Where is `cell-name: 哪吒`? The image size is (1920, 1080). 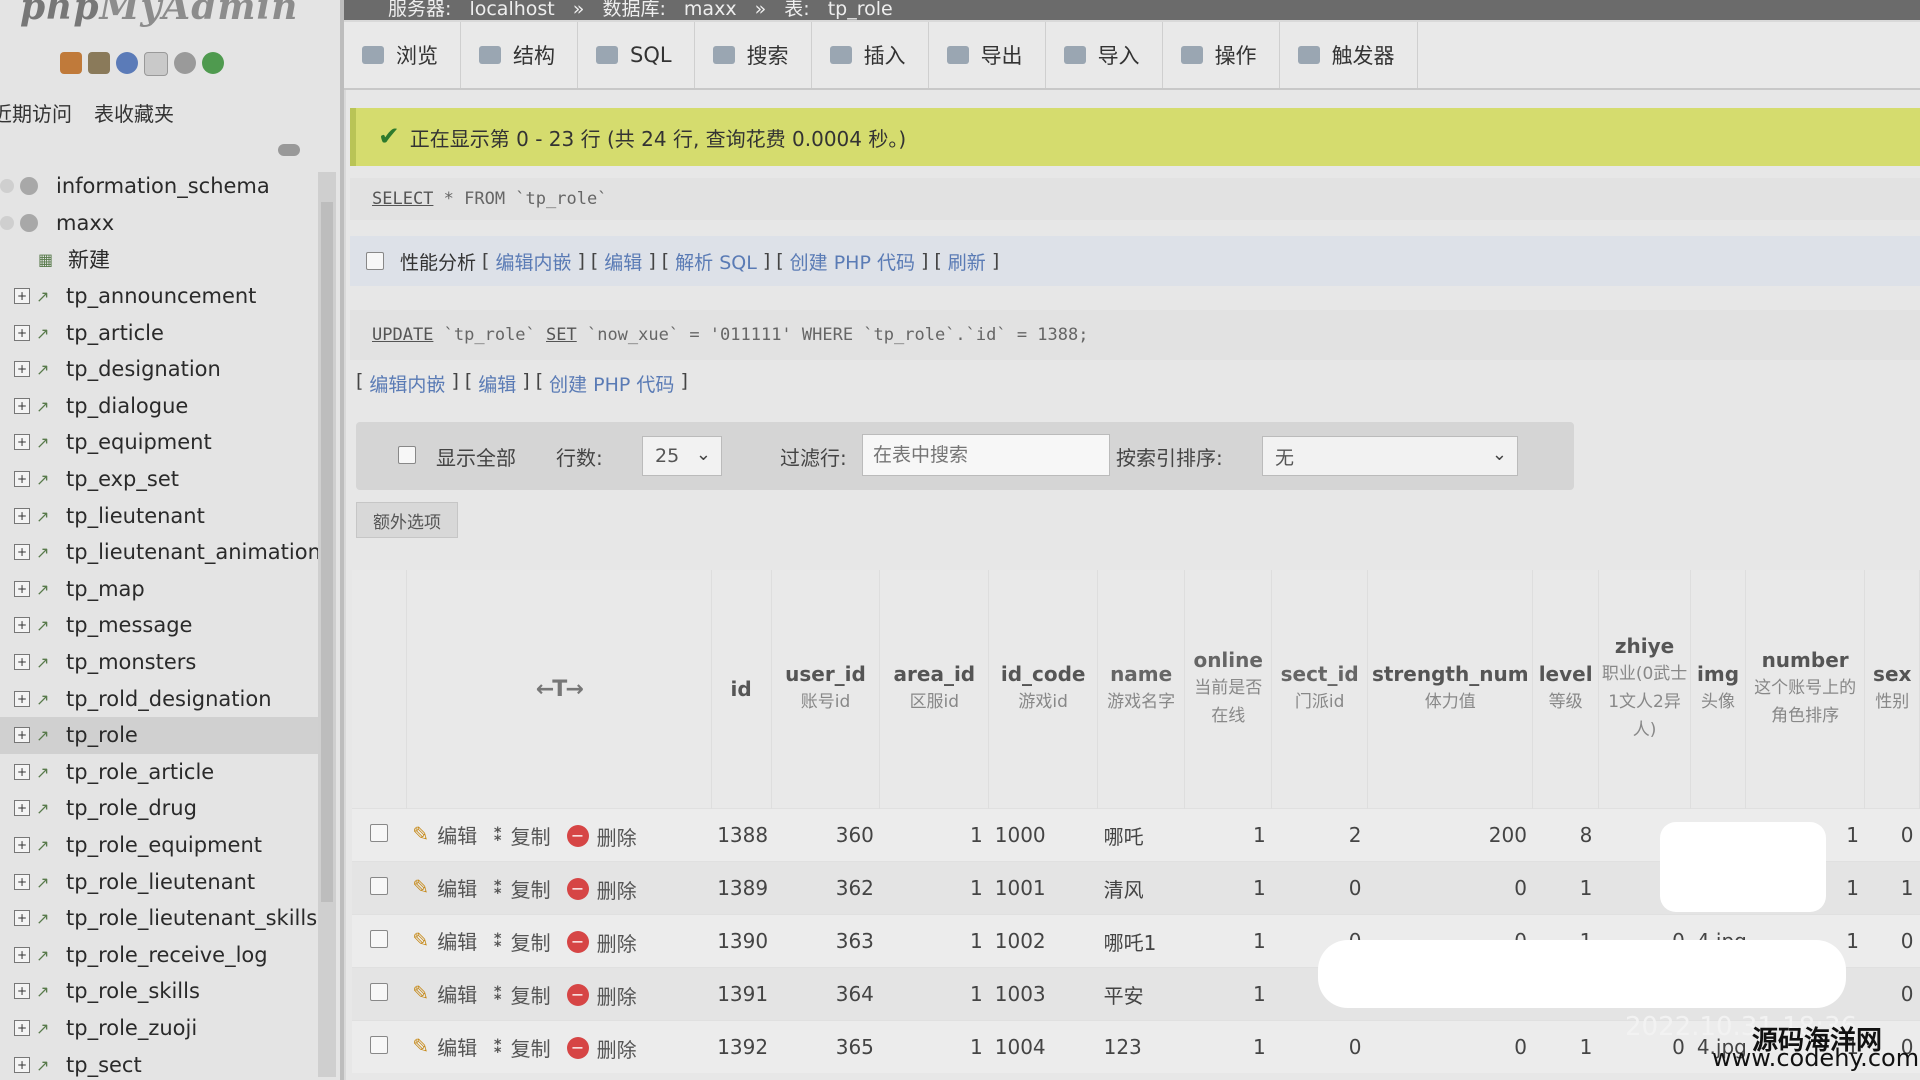
cell-name: 哪吒 is located at coordinates (1141, 835).